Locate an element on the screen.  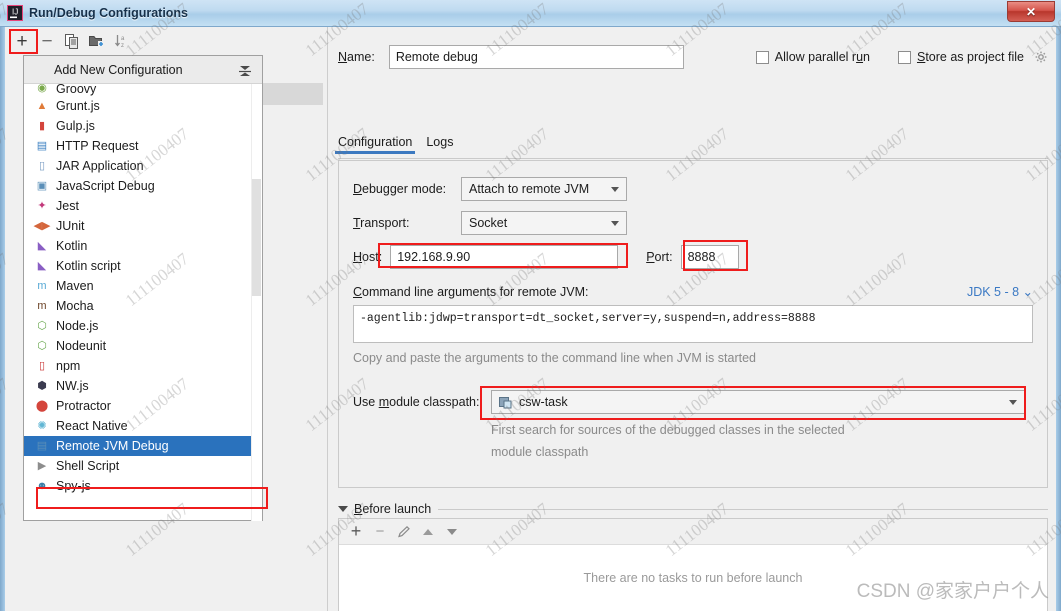
transport-value: Socket is located at coordinates (488, 223).